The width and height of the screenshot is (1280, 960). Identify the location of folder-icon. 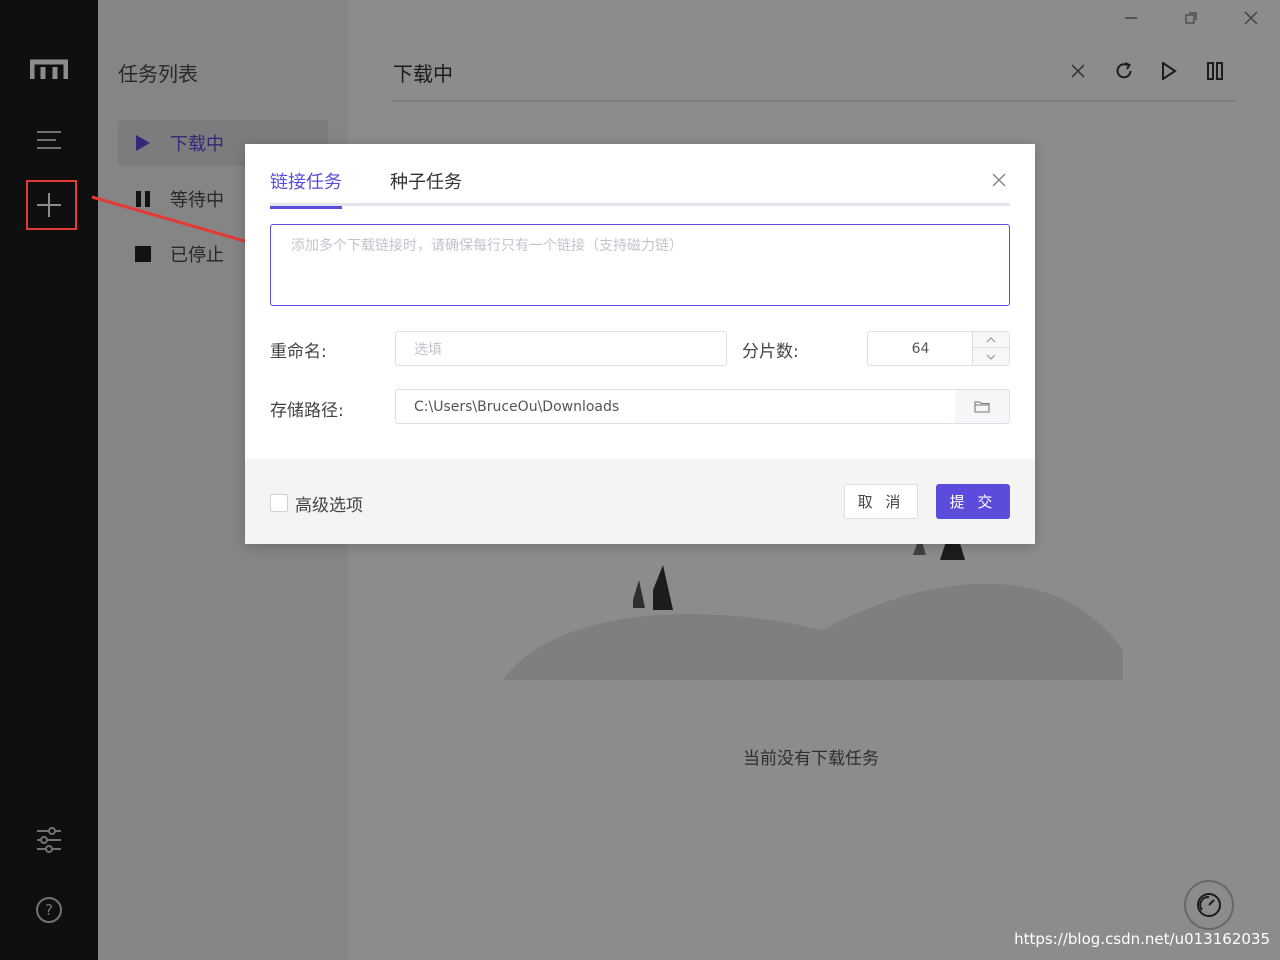
(982, 407).